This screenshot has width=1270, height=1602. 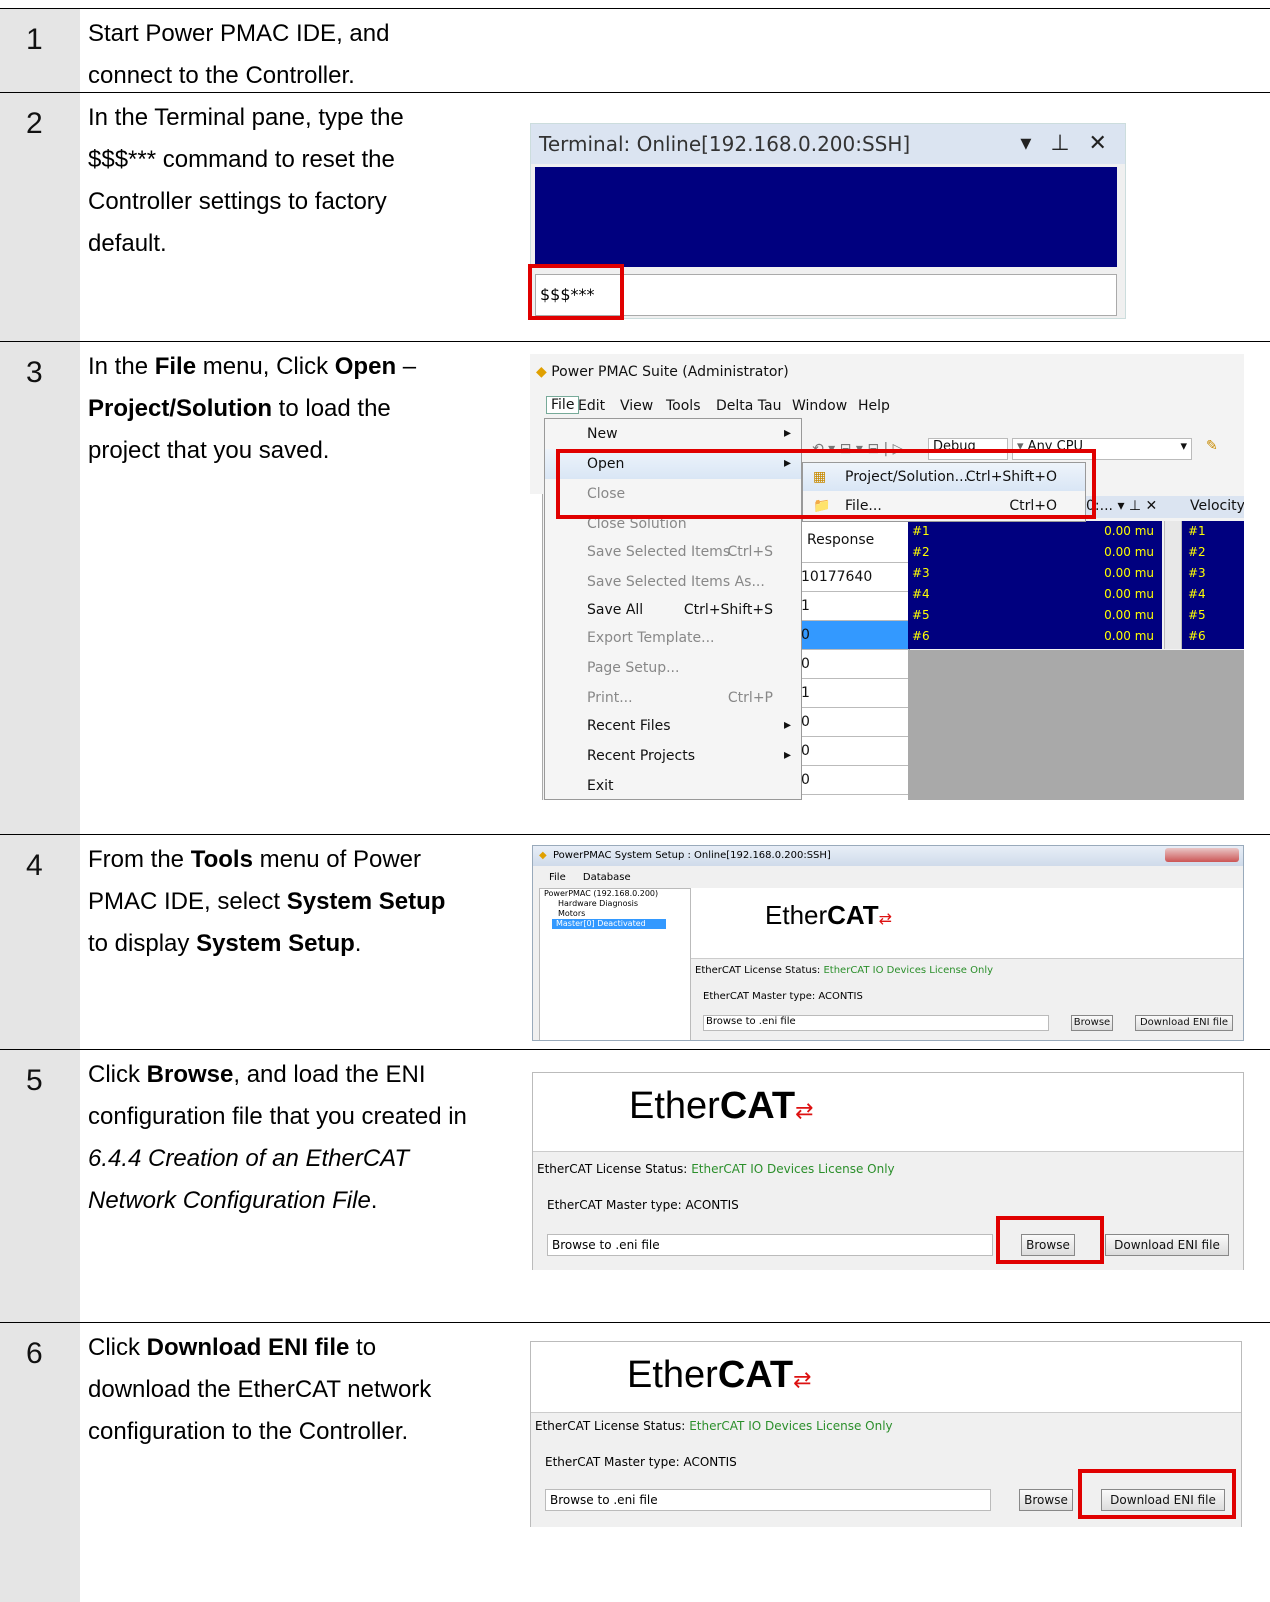 What do you see at coordinates (673, 756) in the screenshot?
I see `file-menu-item-recent-projects: Recent Projects ▸` at bounding box center [673, 756].